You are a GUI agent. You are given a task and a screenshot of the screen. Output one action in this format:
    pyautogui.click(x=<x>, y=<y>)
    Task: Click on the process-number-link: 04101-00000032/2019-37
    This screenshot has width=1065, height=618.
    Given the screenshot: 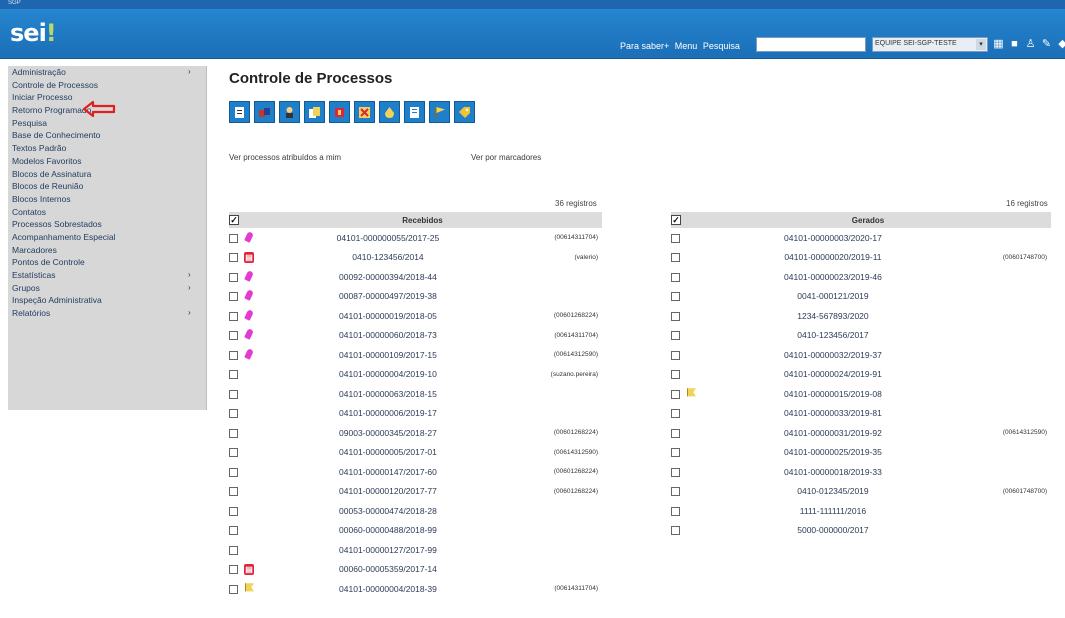 What is the action you would take?
    pyautogui.click(x=833, y=355)
    